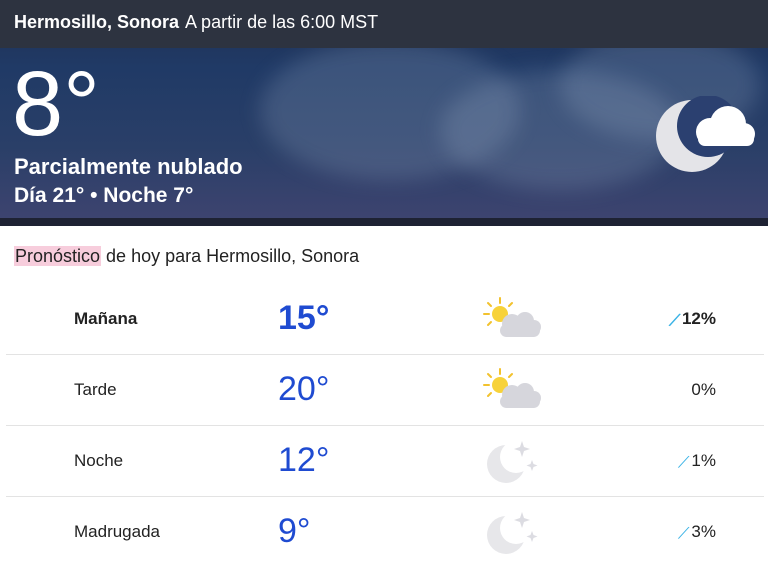 Image resolution: width=768 pixels, height=567 pixels. What do you see at coordinates (128, 166) in the screenshot?
I see `current-condition: Parcialmente nublado` at bounding box center [128, 166].